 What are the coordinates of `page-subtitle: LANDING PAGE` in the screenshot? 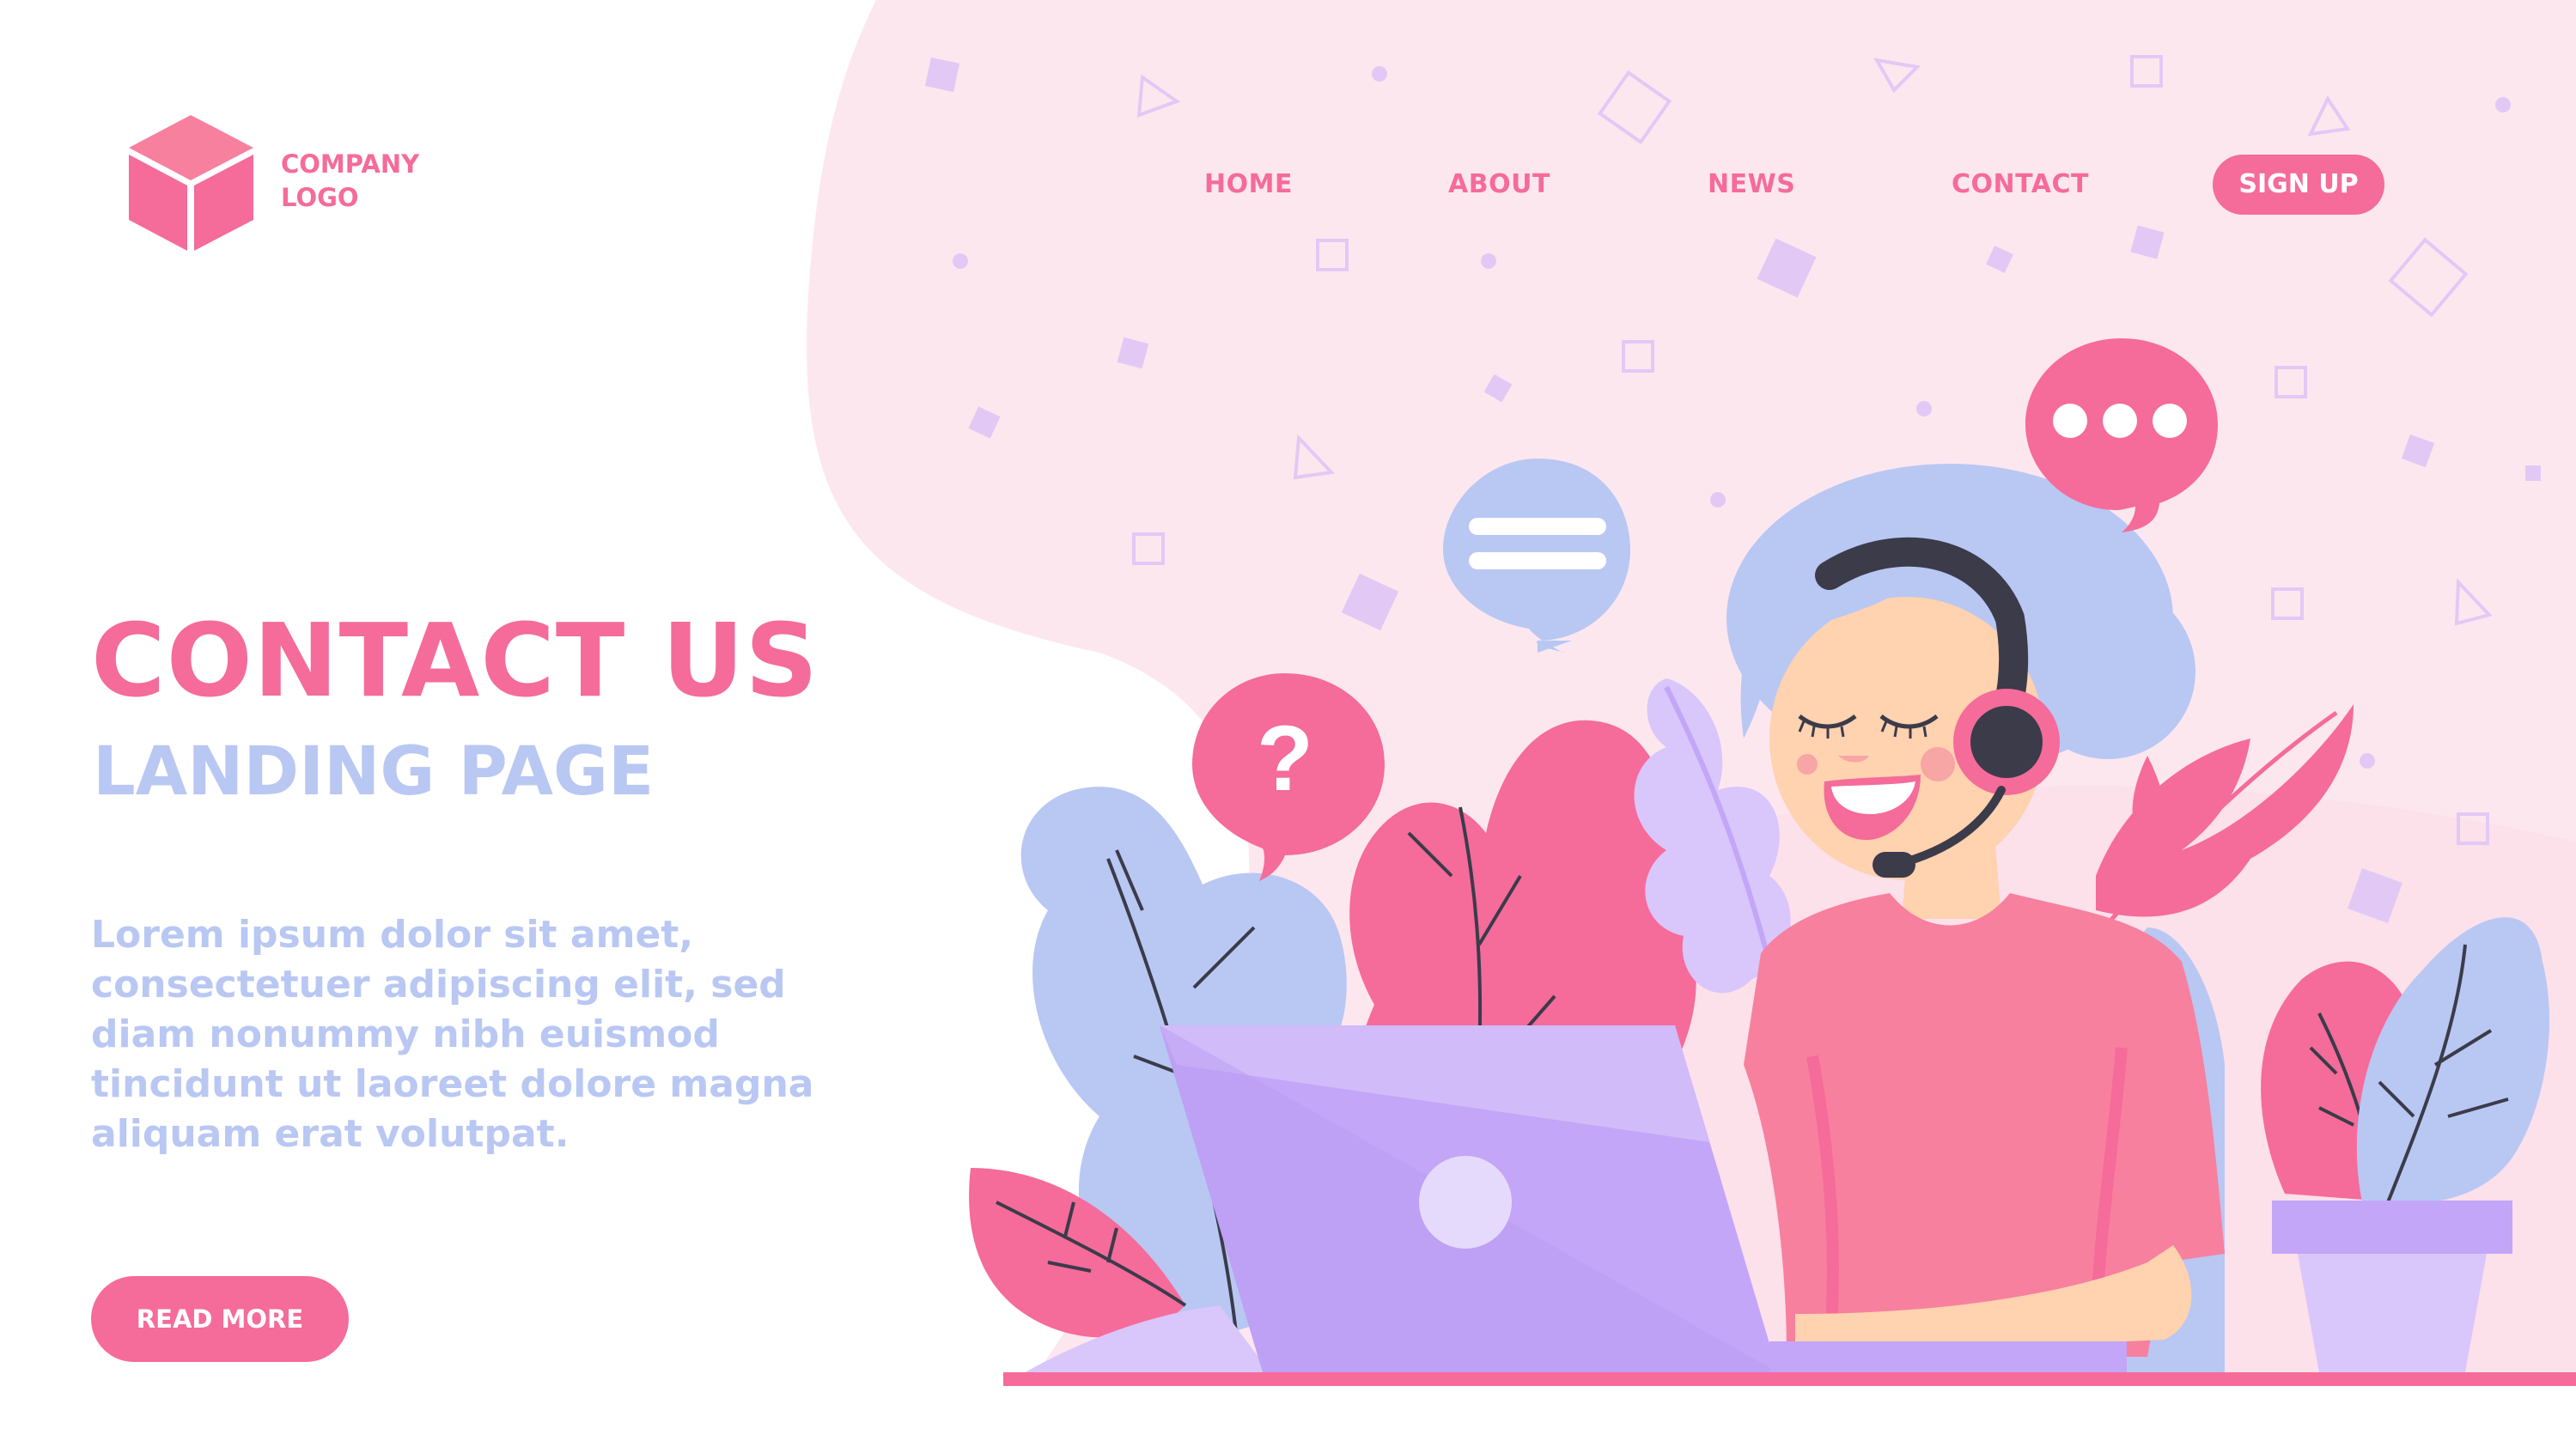 It's located at (374, 772).